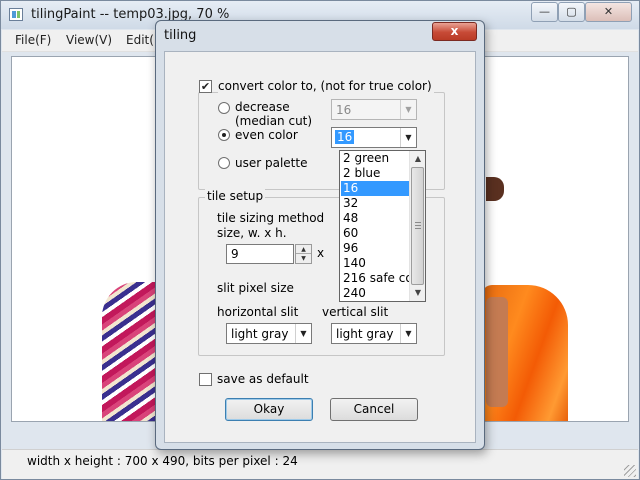  I want to click on even-color-combo-value: 16, so click(345, 137).